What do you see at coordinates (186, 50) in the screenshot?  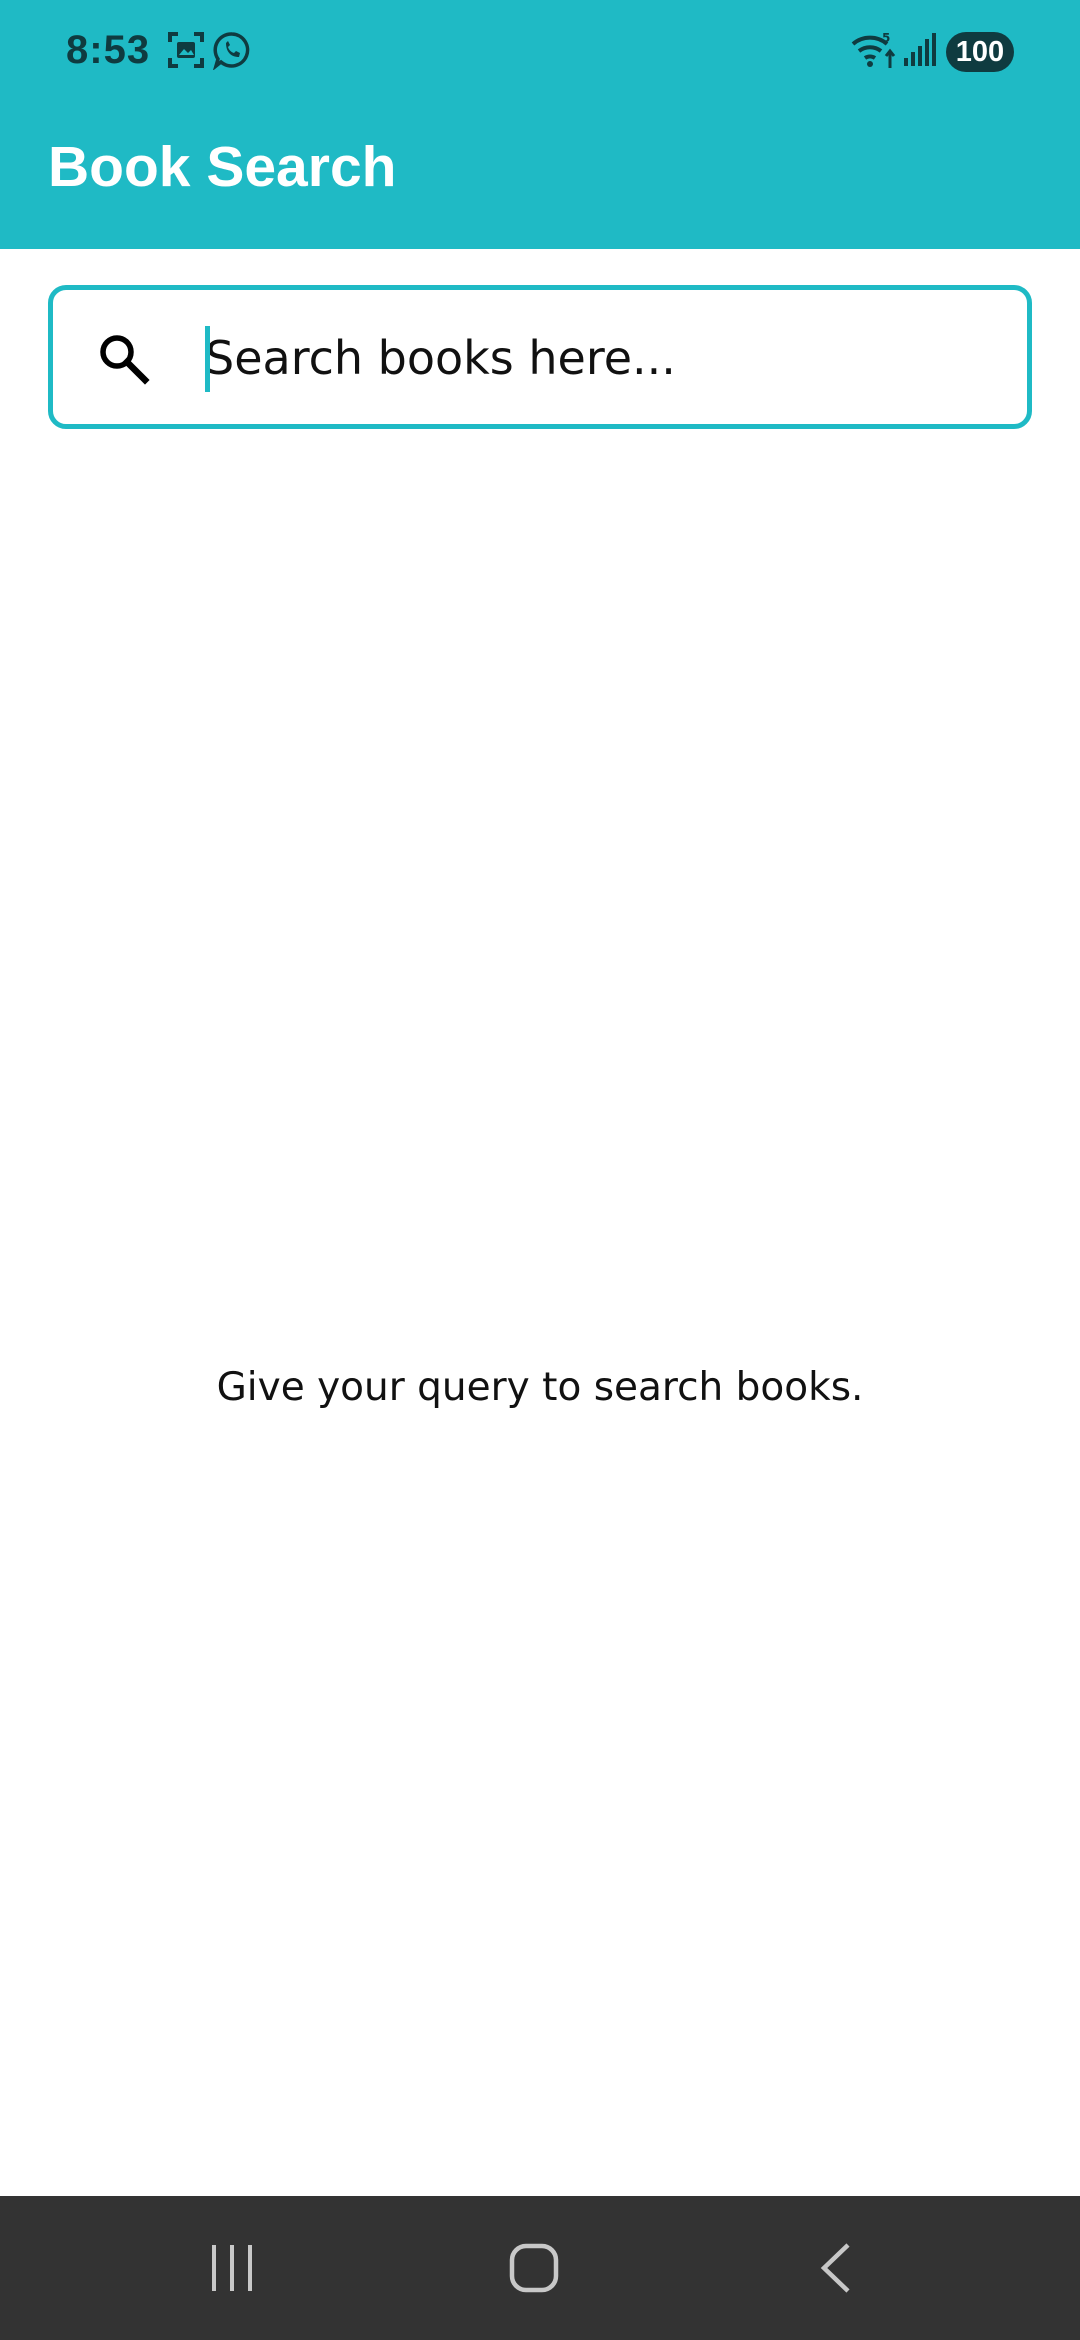 I see `screenshot-icon` at bounding box center [186, 50].